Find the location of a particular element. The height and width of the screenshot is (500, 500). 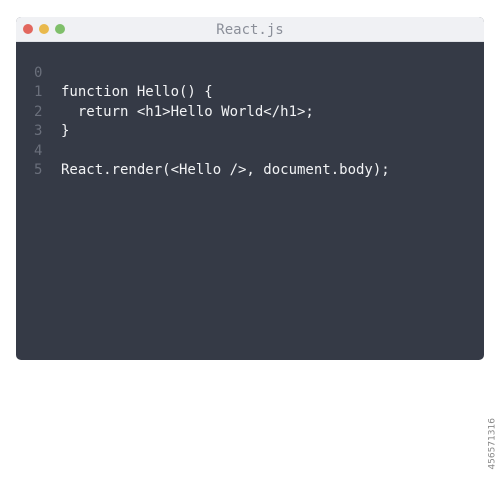

code-line: 3 is located at coordinates (250, 121).